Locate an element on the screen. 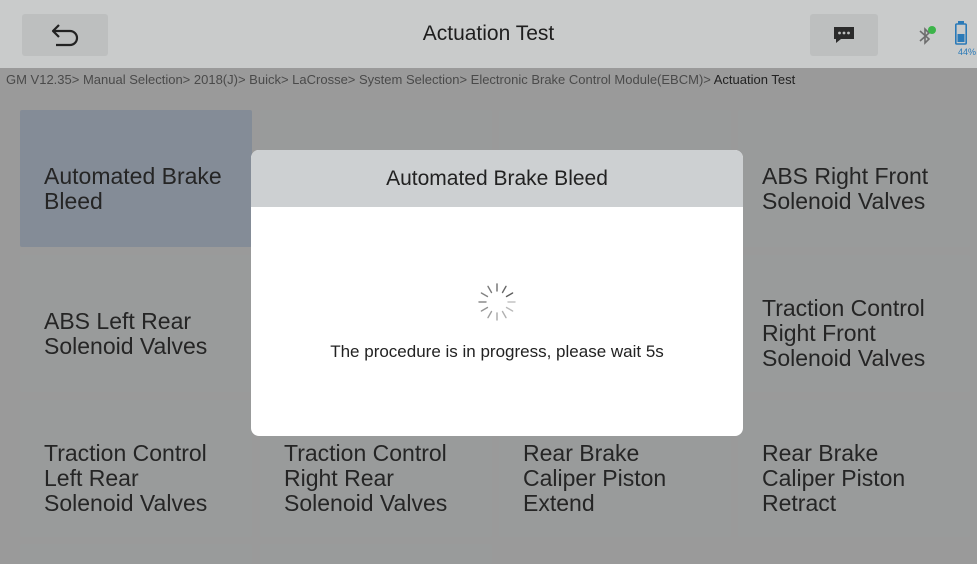 The width and height of the screenshot is (977, 564). tile-abs-left-rear: ABS Left Rear Solenoid Valves is located at coordinates (136, 323).